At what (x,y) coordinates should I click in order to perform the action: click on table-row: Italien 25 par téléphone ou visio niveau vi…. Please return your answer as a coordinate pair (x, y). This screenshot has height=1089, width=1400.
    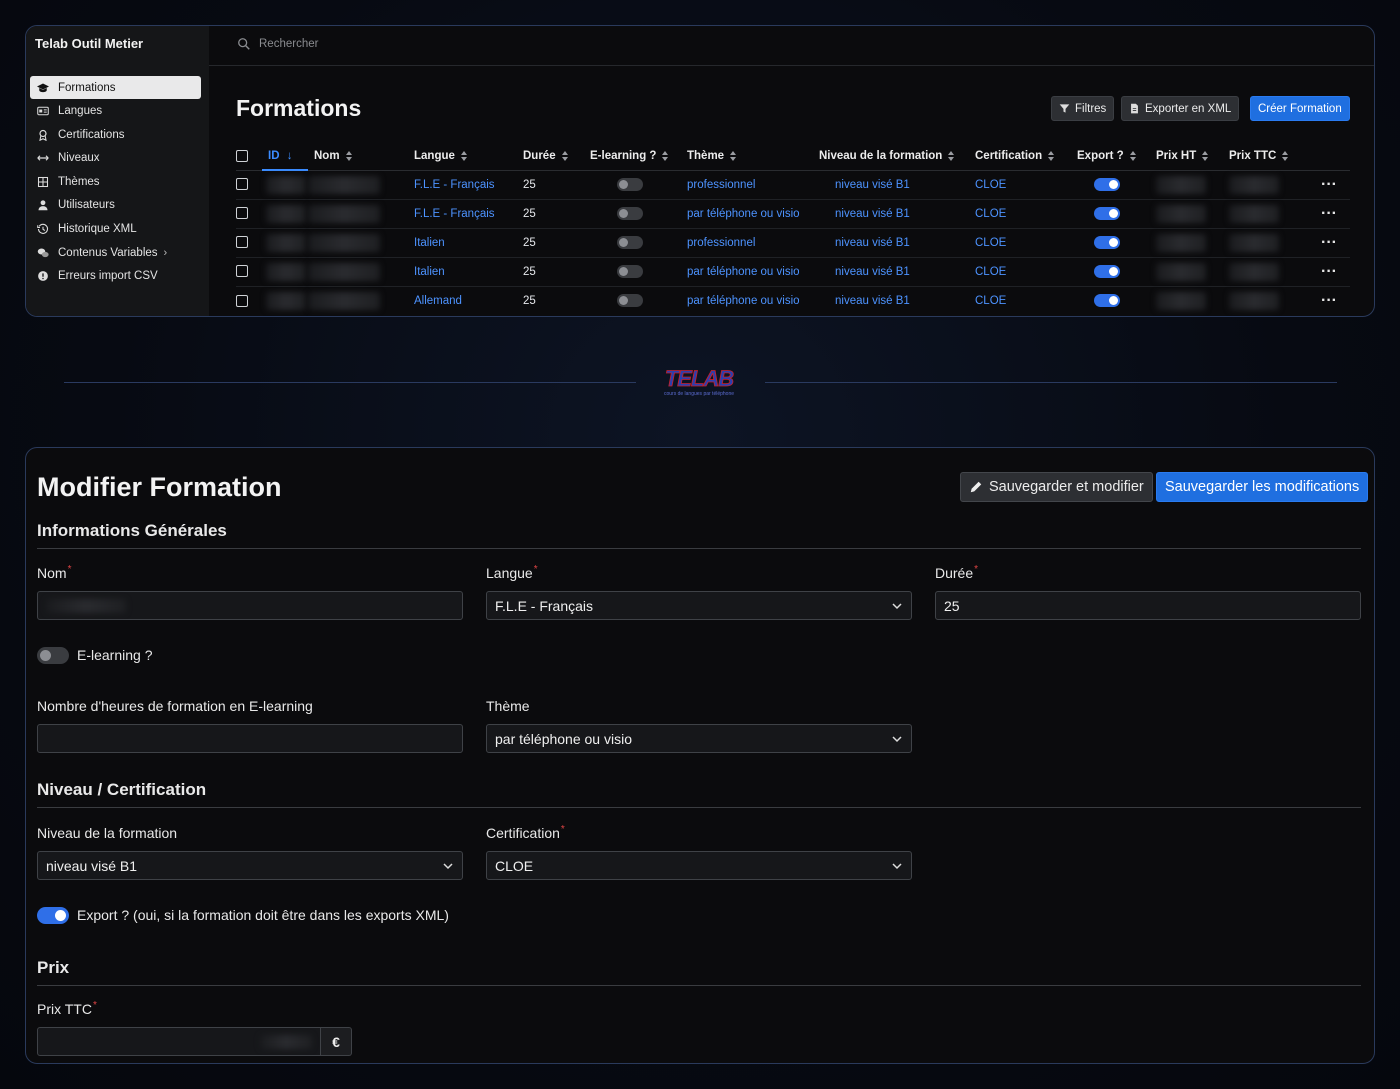
    Looking at the image, I should click on (793, 272).